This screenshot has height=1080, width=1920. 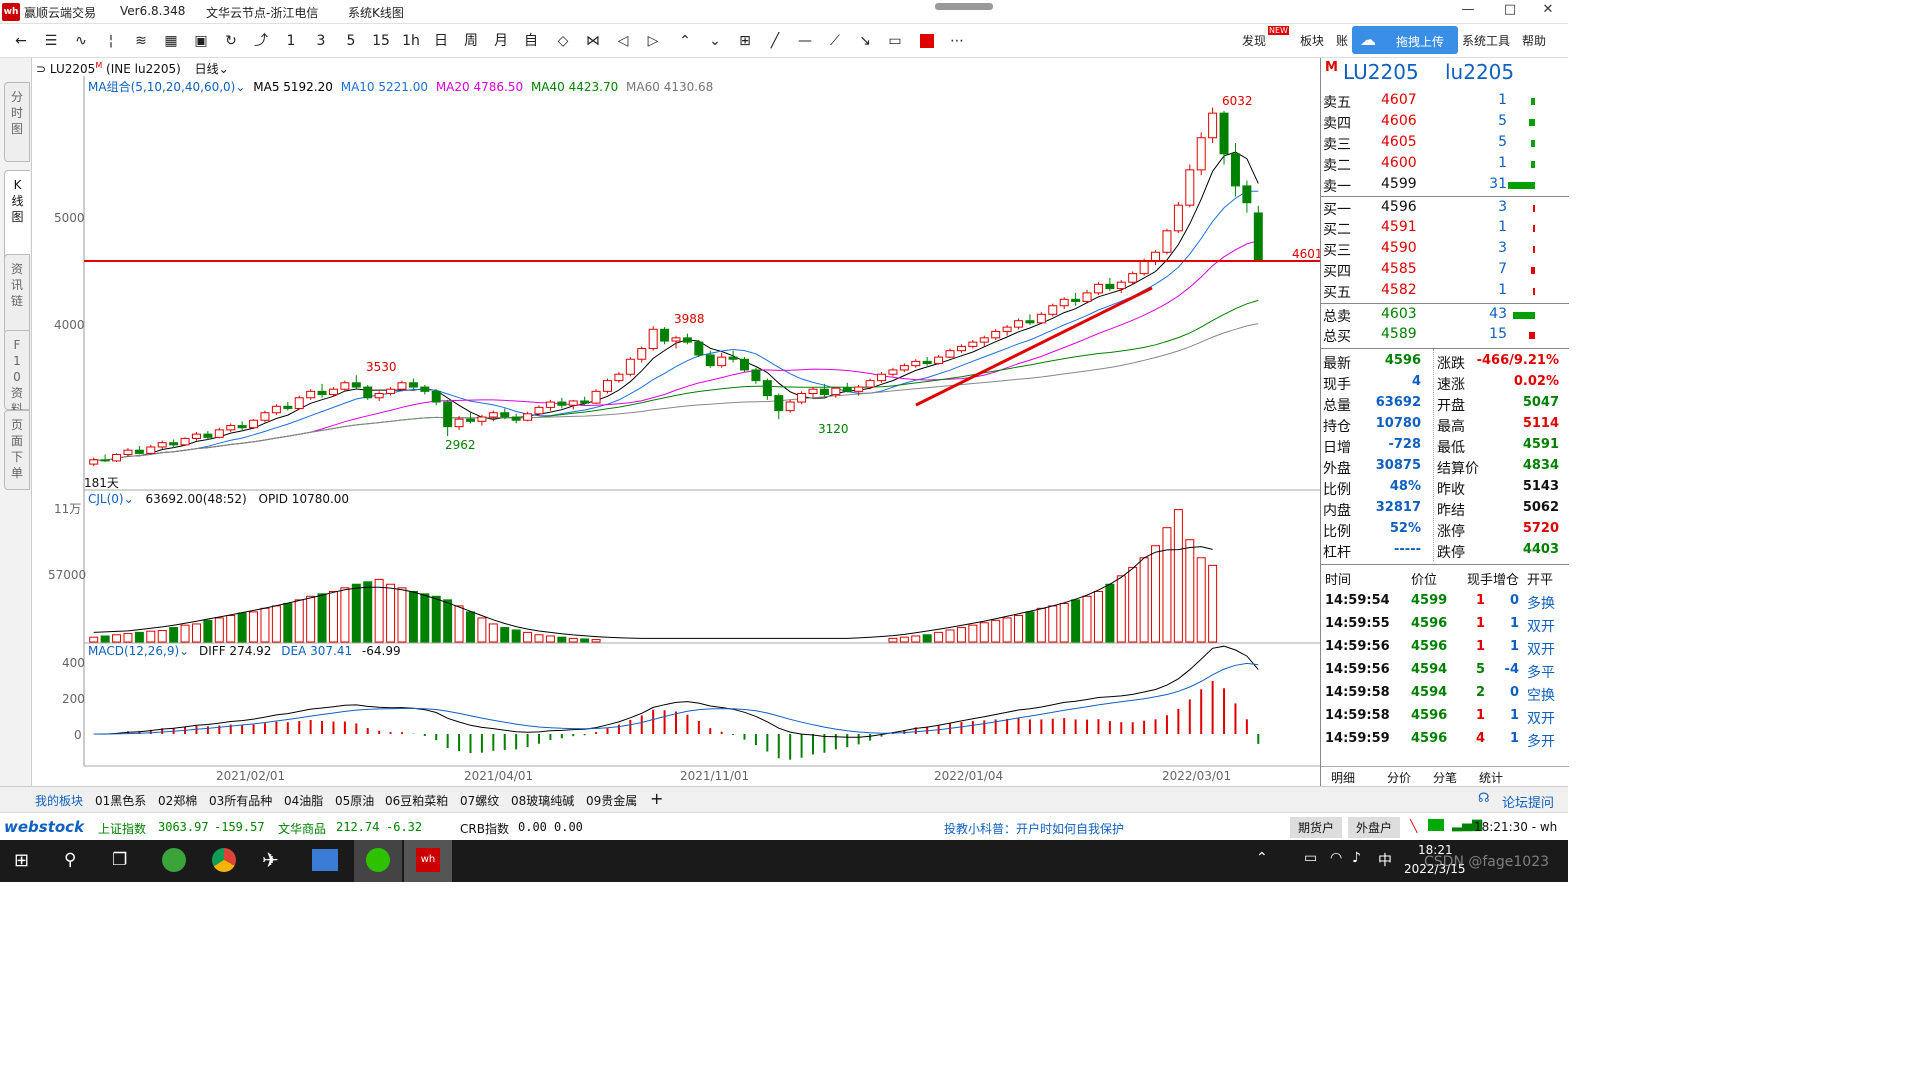 What do you see at coordinates (174, 860) in the screenshot?
I see `browser-360-icon` at bounding box center [174, 860].